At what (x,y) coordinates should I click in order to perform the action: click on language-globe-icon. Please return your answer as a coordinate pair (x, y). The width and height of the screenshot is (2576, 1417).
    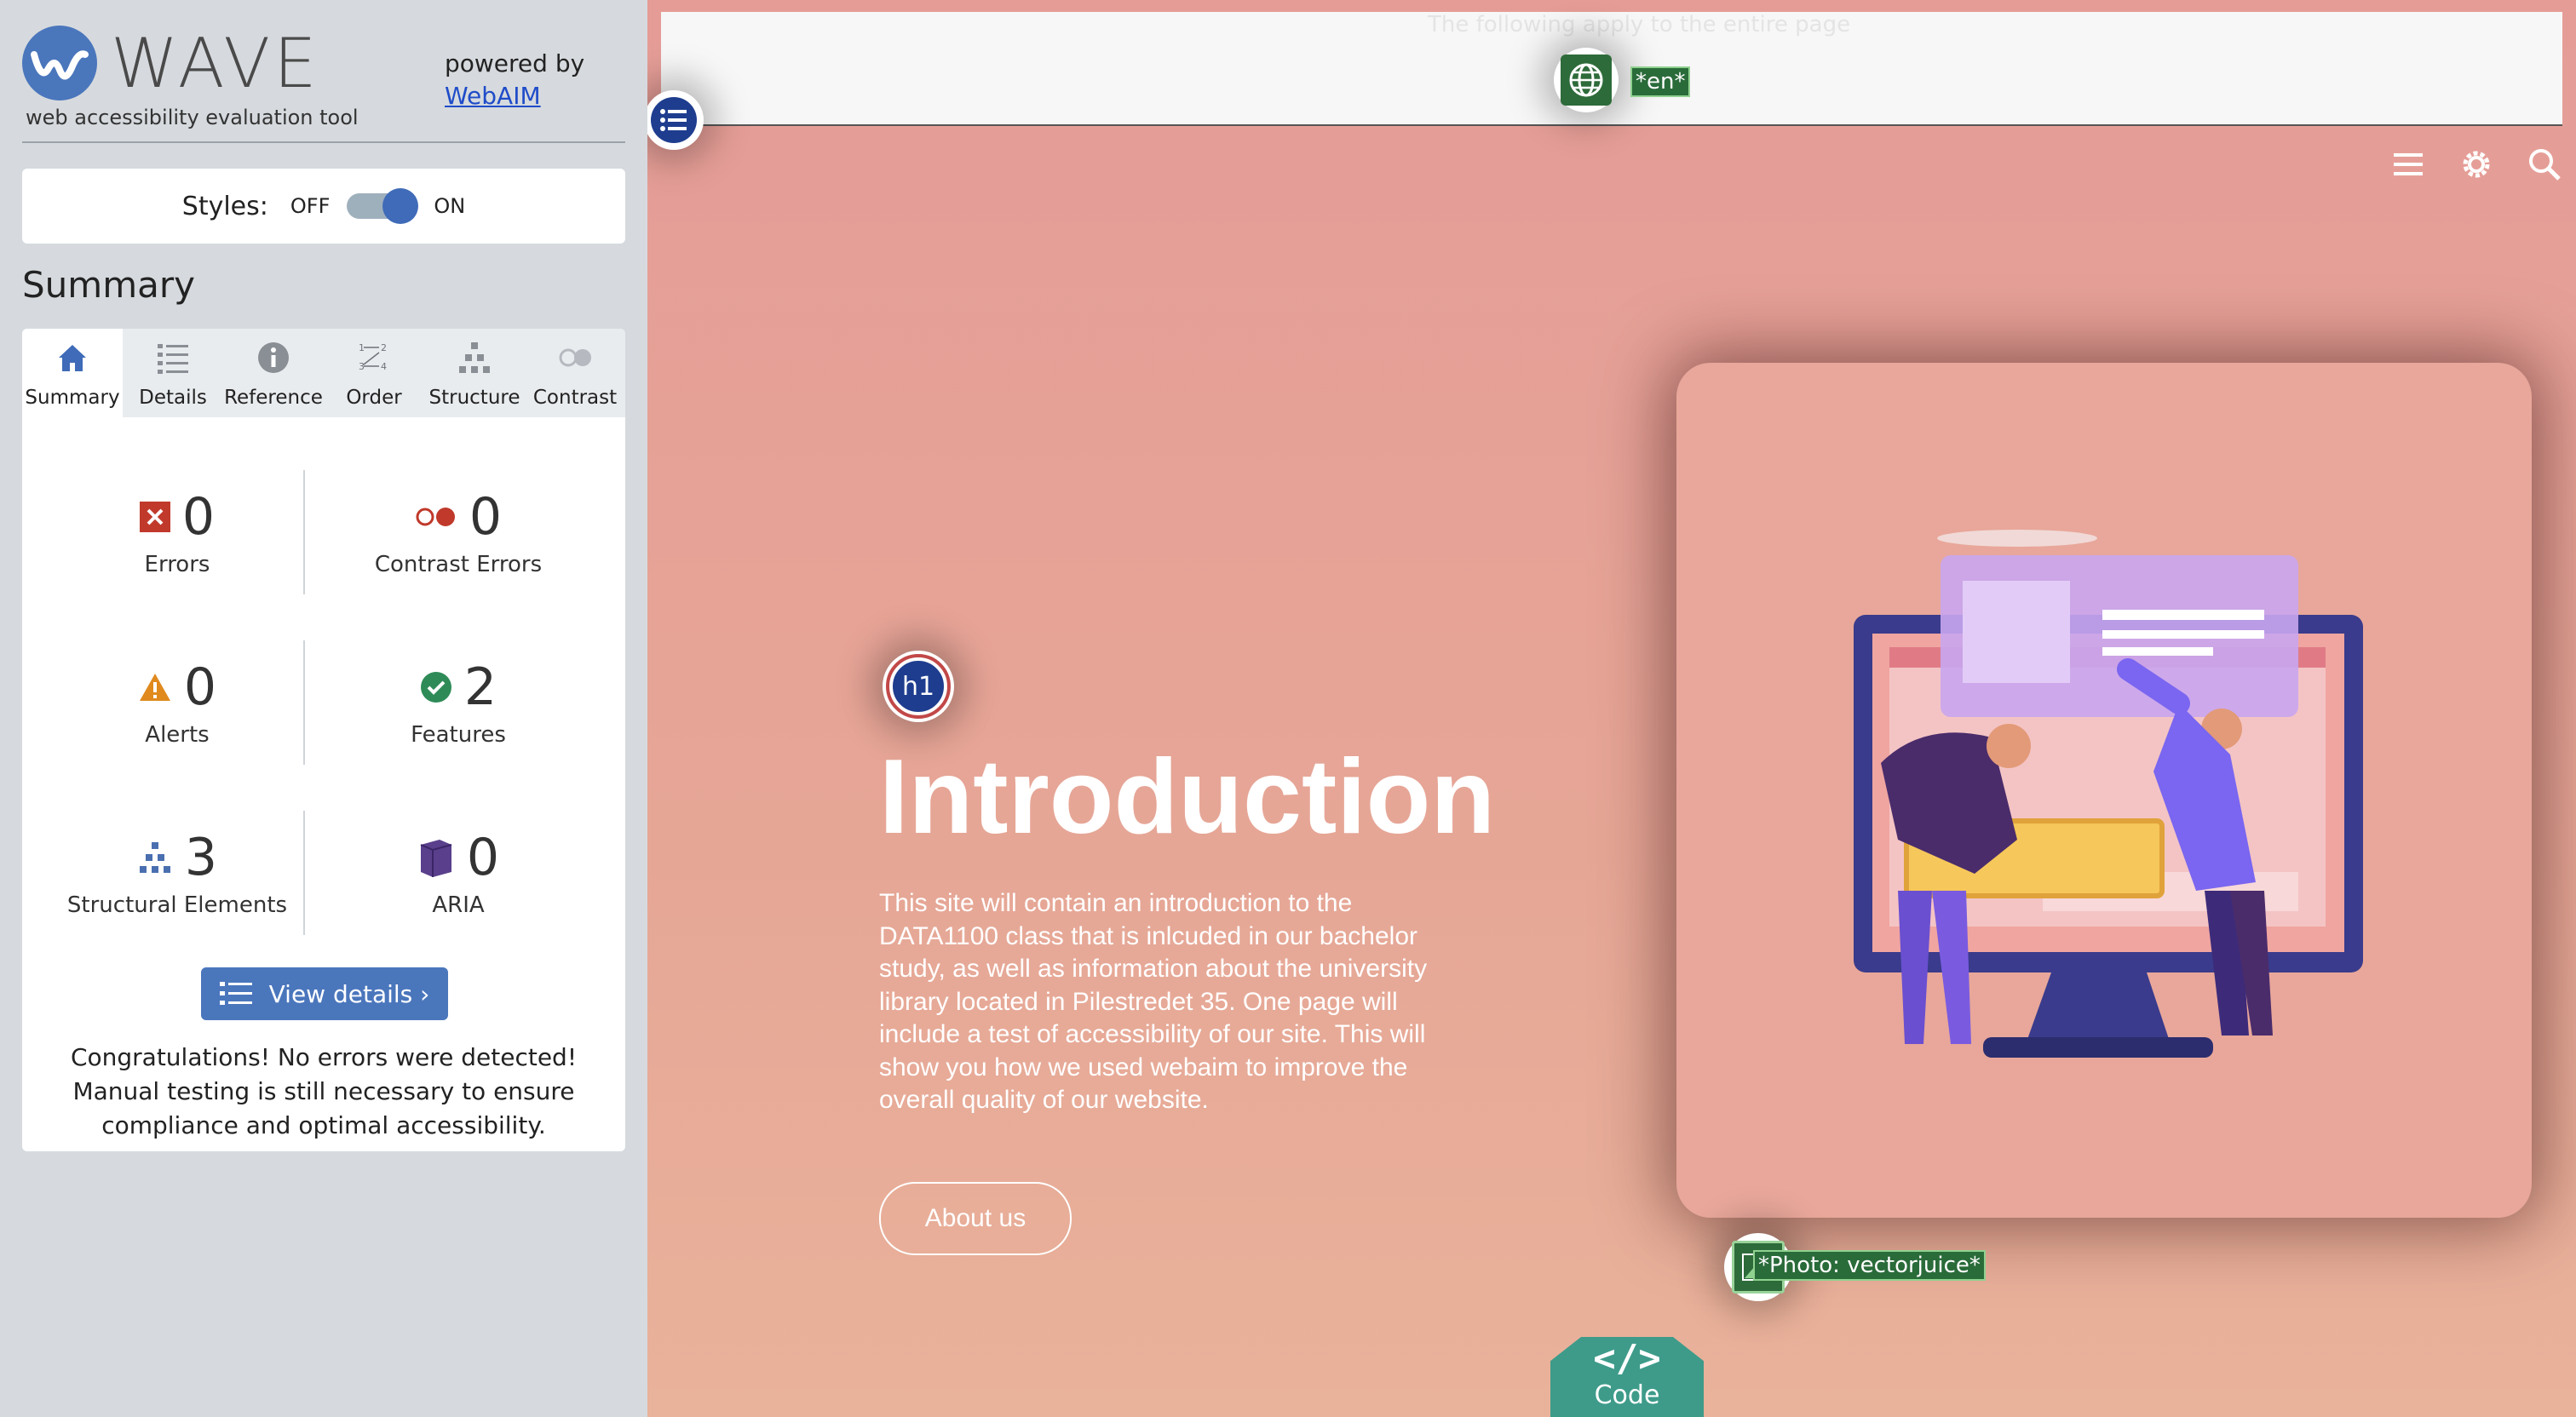
    Looking at the image, I should click on (1587, 80).